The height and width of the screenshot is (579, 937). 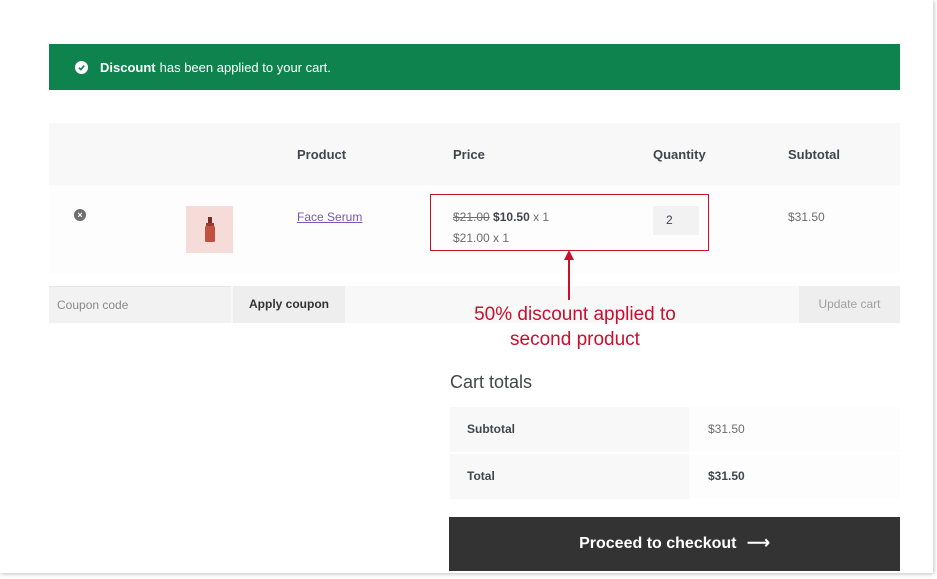 I want to click on cart-table-header: Product Price Quantity Subtotal, so click(x=474, y=154).